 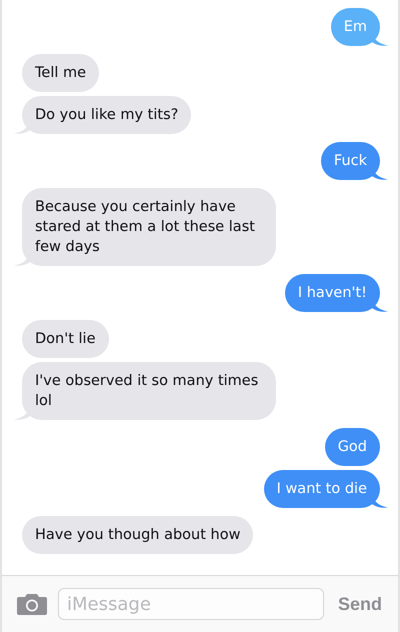 I want to click on message-bubble: I haven't!, so click(x=332, y=293).